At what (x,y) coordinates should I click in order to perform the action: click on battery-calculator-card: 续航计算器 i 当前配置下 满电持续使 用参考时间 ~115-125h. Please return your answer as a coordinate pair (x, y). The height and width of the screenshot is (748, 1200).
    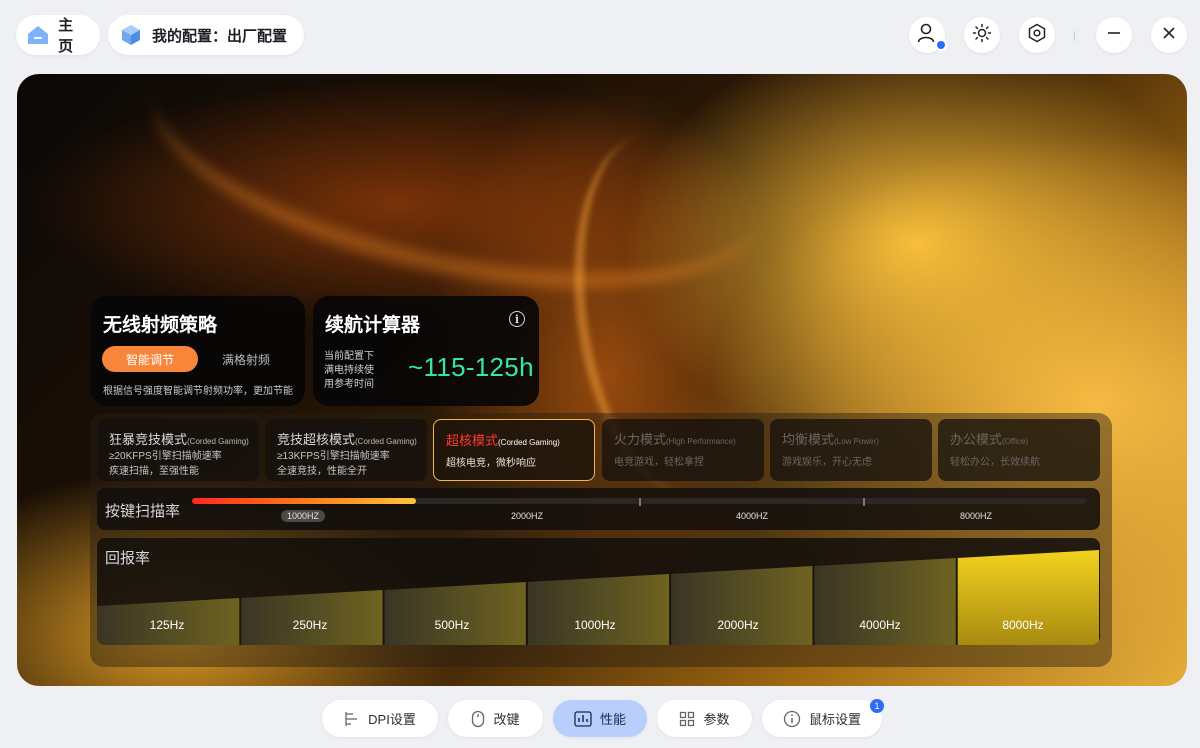
    Looking at the image, I should click on (426, 351).